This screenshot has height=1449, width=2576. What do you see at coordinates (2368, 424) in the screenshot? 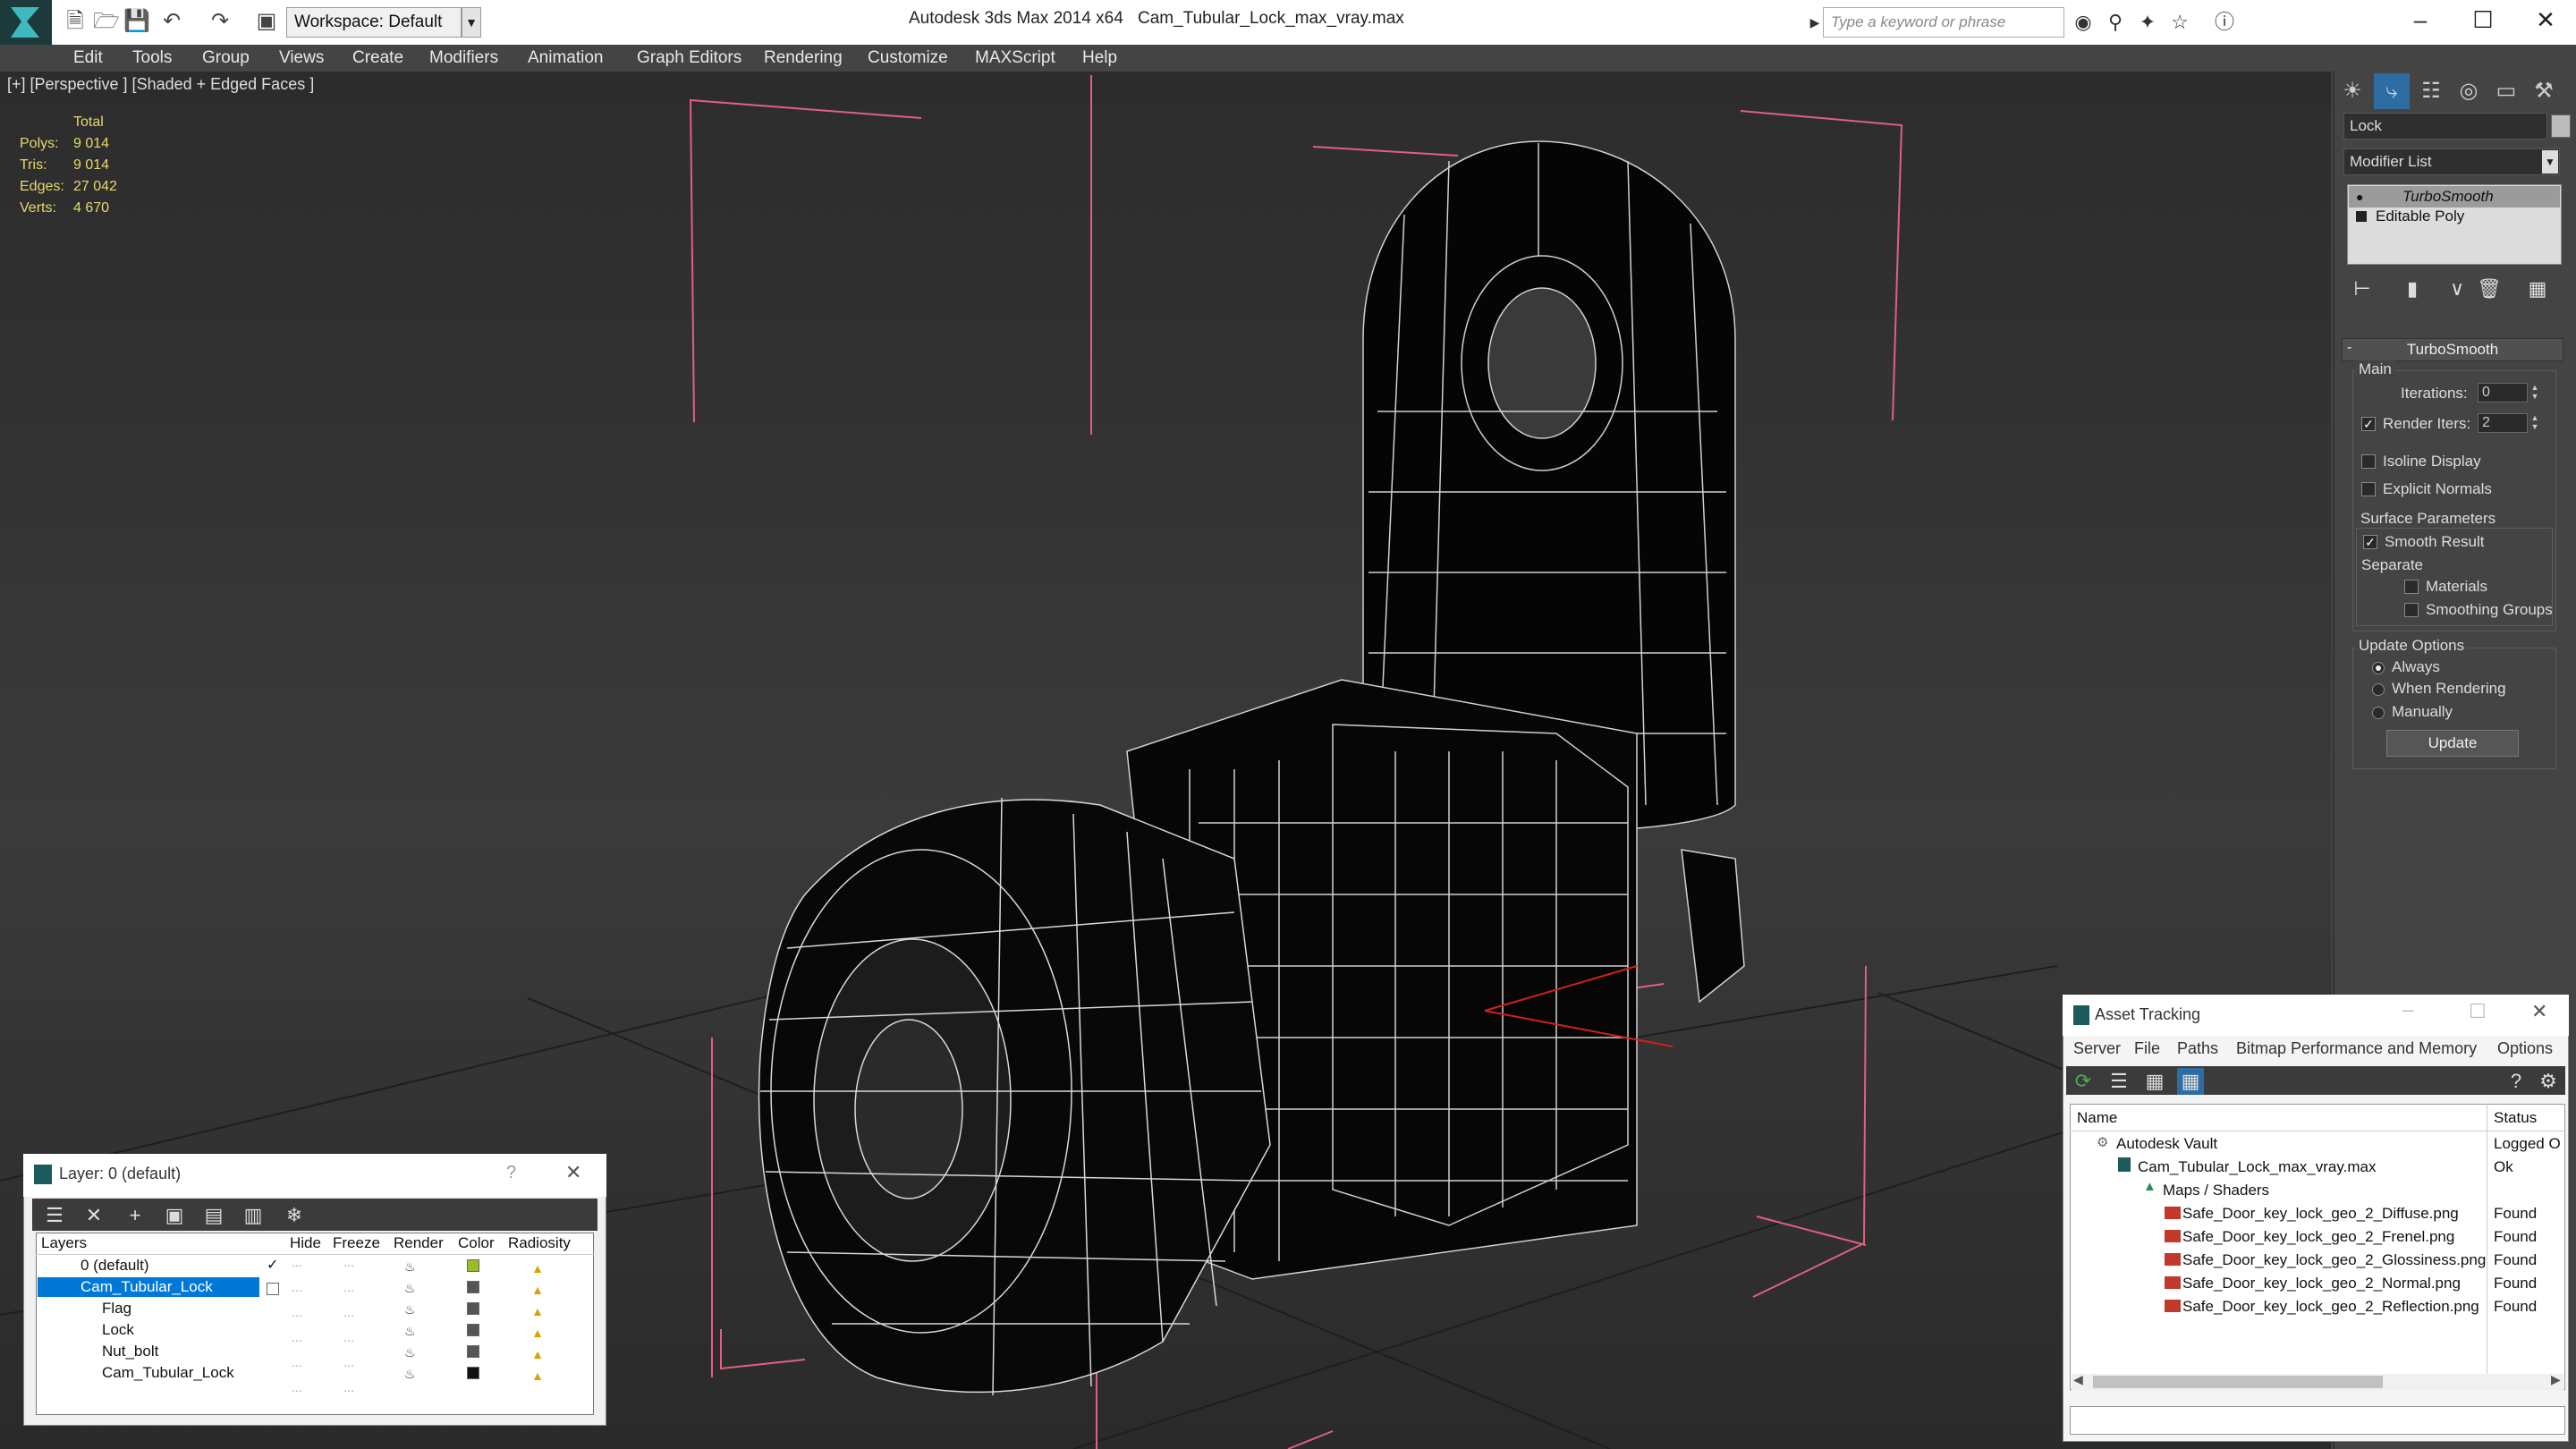
I see `render-iters-checkbox: ✓` at bounding box center [2368, 424].